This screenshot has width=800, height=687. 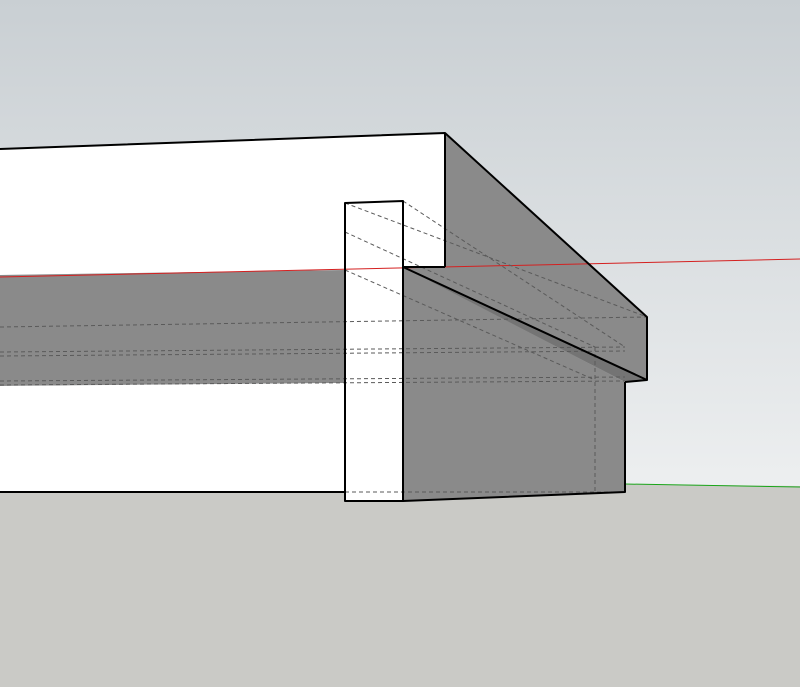 What do you see at coordinates (172, 437) in the screenshot?
I see `lower-wall-face` at bounding box center [172, 437].